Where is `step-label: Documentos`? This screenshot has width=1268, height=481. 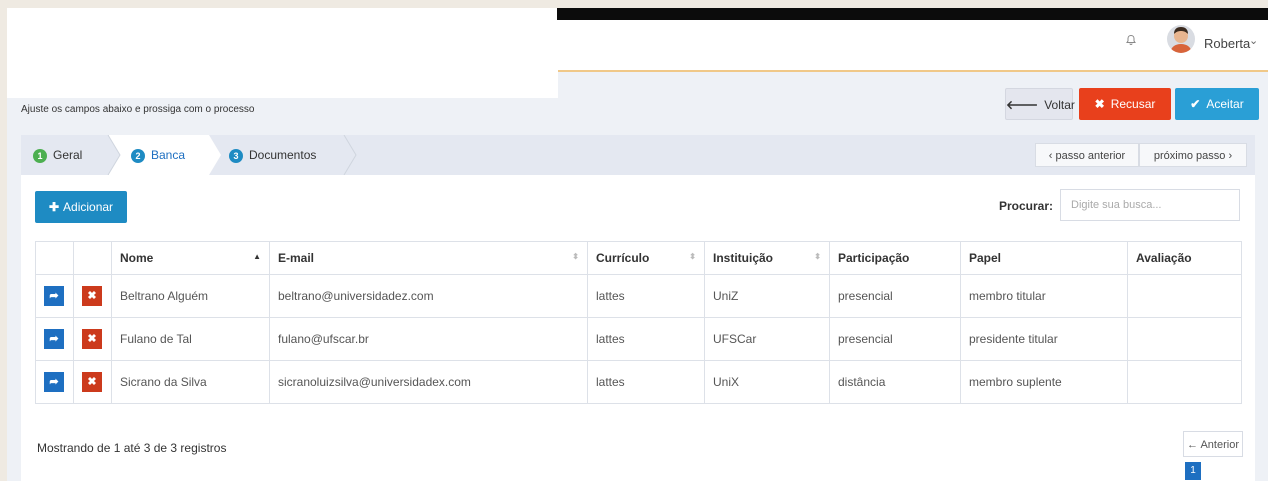
step-label: Documentos is located at coordinates (283, 155).